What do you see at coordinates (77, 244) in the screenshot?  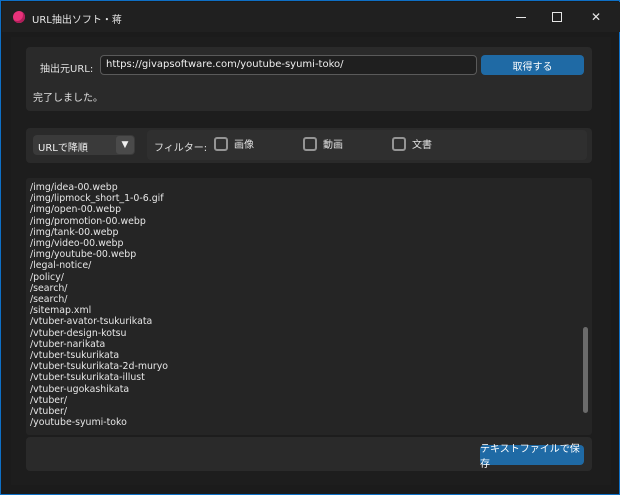 I see `result-line: /img/video-00.webp` at bounding box center [77, 244].